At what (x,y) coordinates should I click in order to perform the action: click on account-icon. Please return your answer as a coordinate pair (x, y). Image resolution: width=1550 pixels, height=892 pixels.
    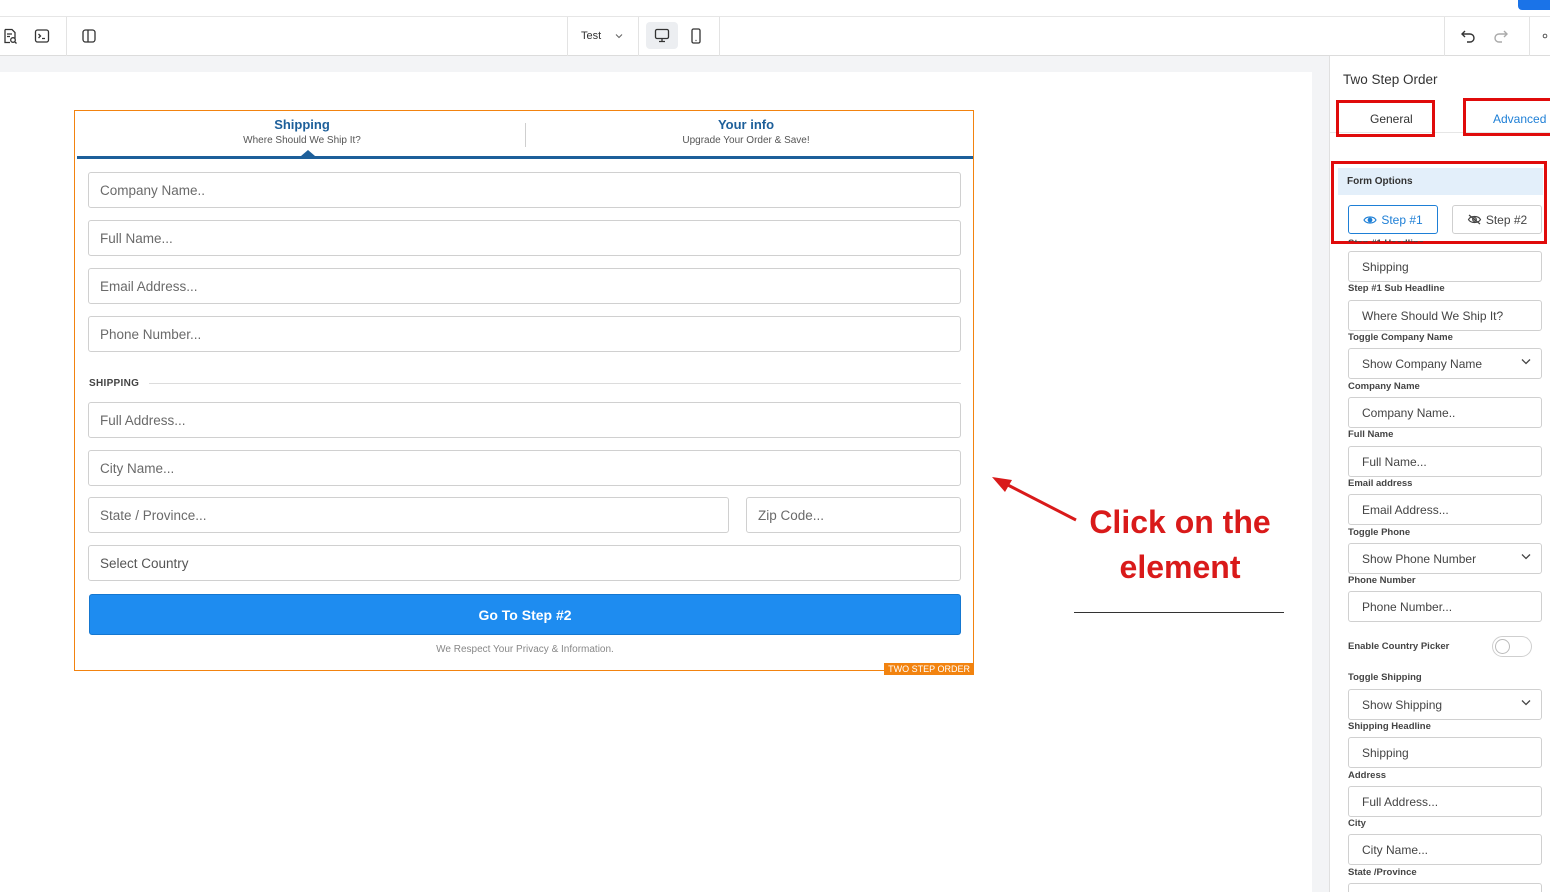
    Looking at the image, I should click on (1545, 36).